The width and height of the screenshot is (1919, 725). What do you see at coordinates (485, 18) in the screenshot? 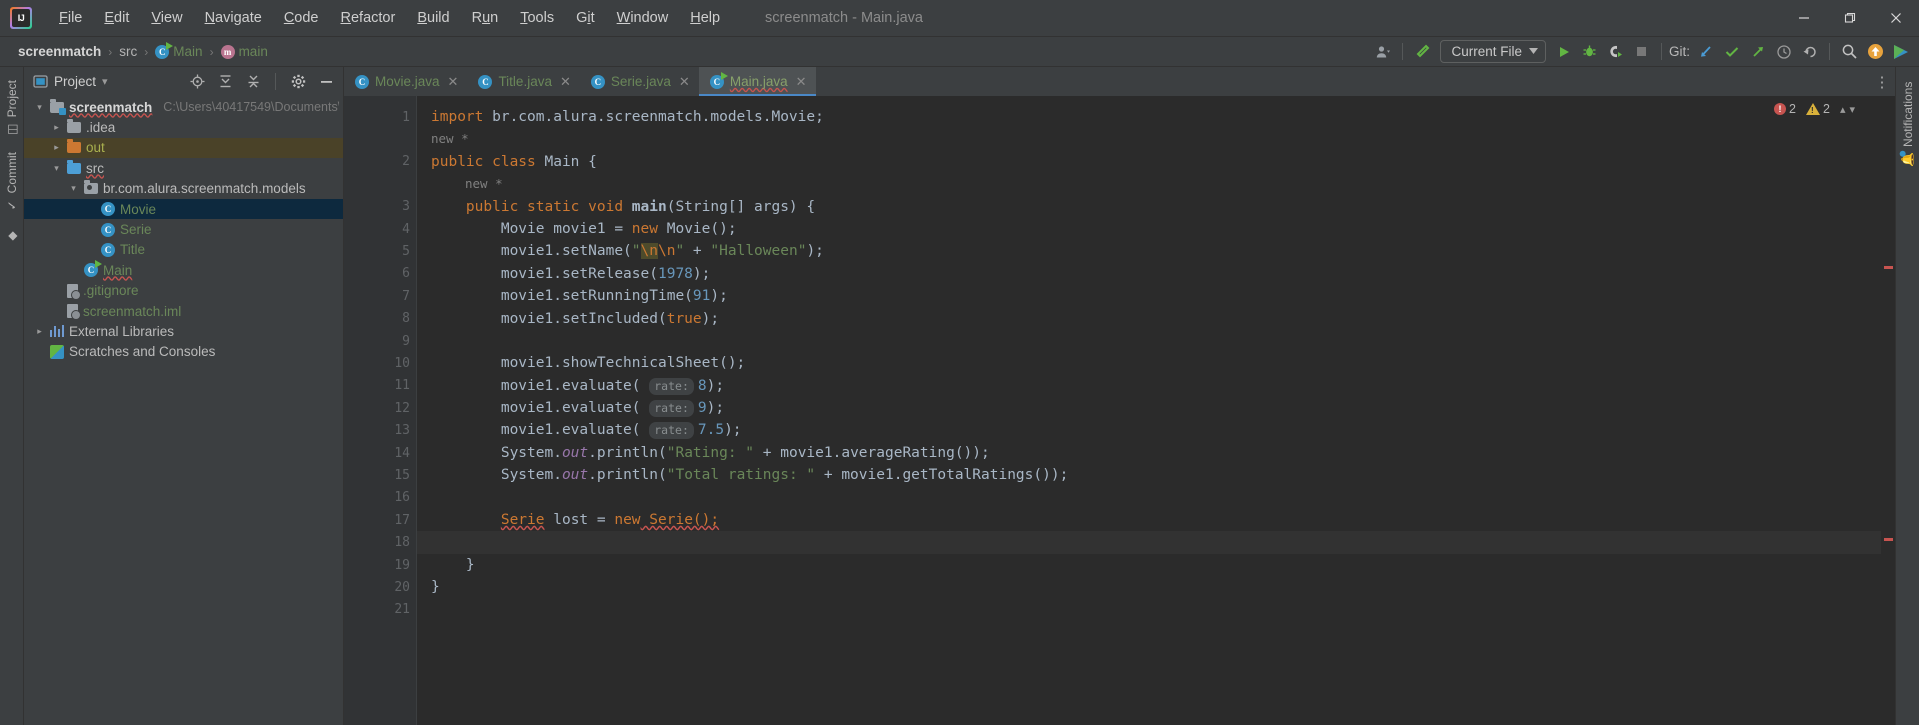
I see `menu-item-run: Run` at bounding box center [485, 18].